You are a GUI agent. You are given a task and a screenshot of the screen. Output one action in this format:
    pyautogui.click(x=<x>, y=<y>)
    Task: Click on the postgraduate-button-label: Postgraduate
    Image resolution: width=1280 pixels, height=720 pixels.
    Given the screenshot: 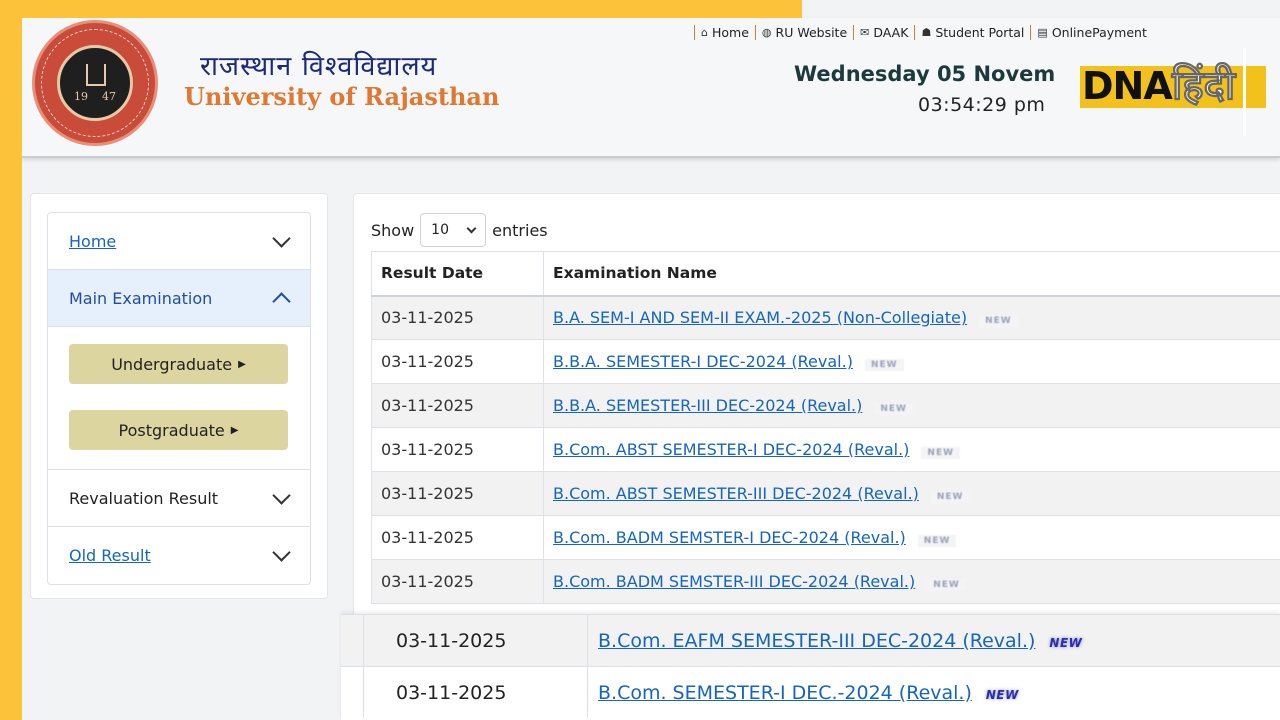 What is the action you would take?
    pyautogui.click(x=171, y=430)
    